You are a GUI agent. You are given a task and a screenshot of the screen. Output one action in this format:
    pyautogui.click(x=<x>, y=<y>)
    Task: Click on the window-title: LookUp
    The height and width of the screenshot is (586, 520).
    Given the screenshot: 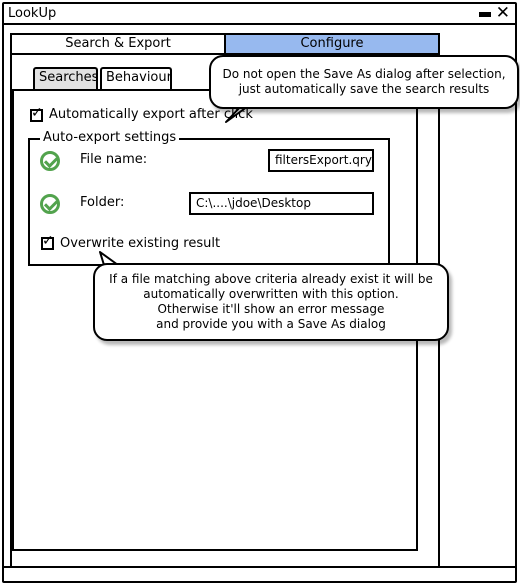 What is the action you would take?
    pyautogui.click(x=32, y=13)
    